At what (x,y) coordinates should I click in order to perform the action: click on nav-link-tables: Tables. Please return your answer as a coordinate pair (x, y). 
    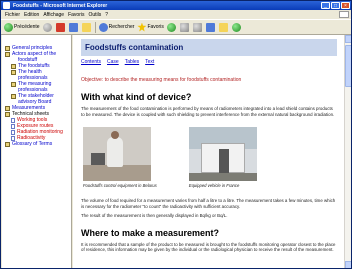
    Looking at the image, I should click on (132, 62).